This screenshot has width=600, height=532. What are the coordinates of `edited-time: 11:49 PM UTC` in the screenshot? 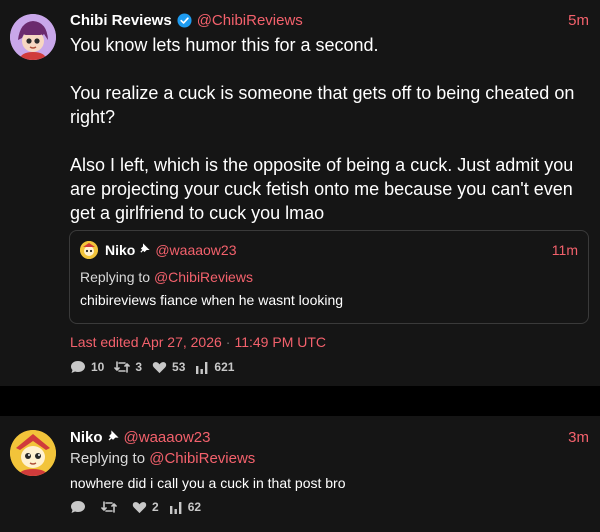 It's located at (280, 342).